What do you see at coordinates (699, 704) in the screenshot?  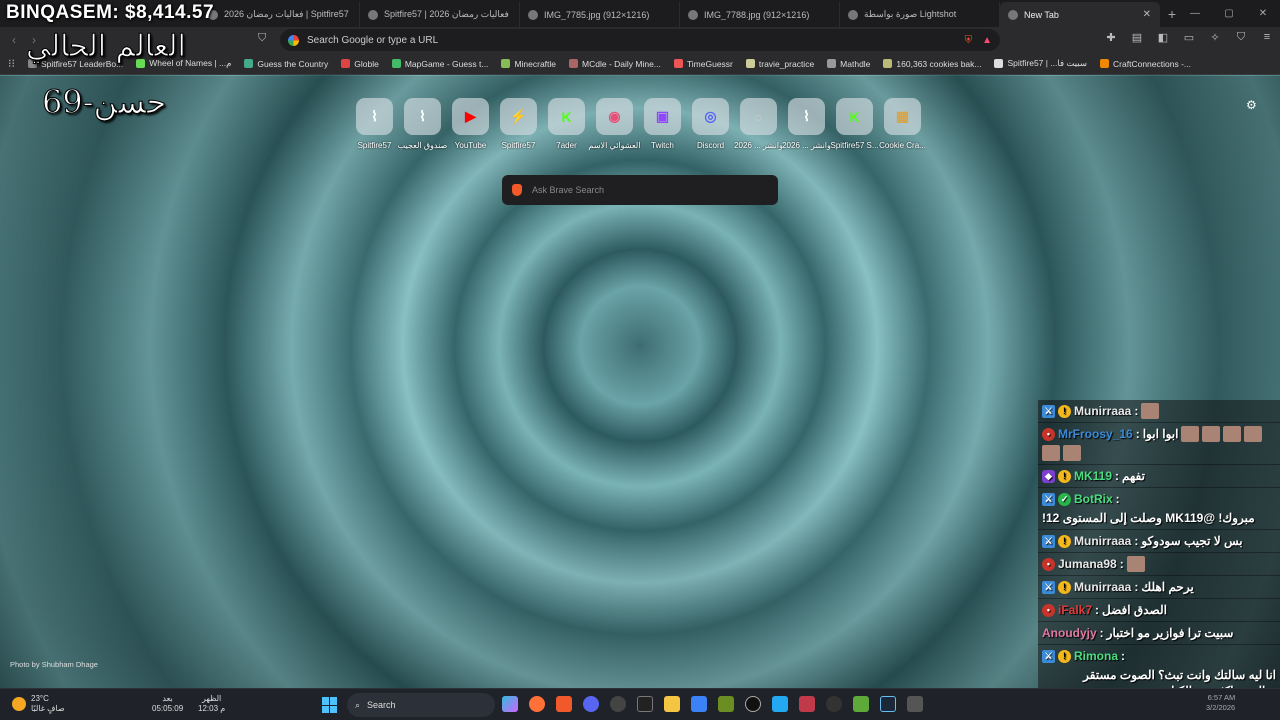 I see `messenger-icon` at bounding box center [699, 704].